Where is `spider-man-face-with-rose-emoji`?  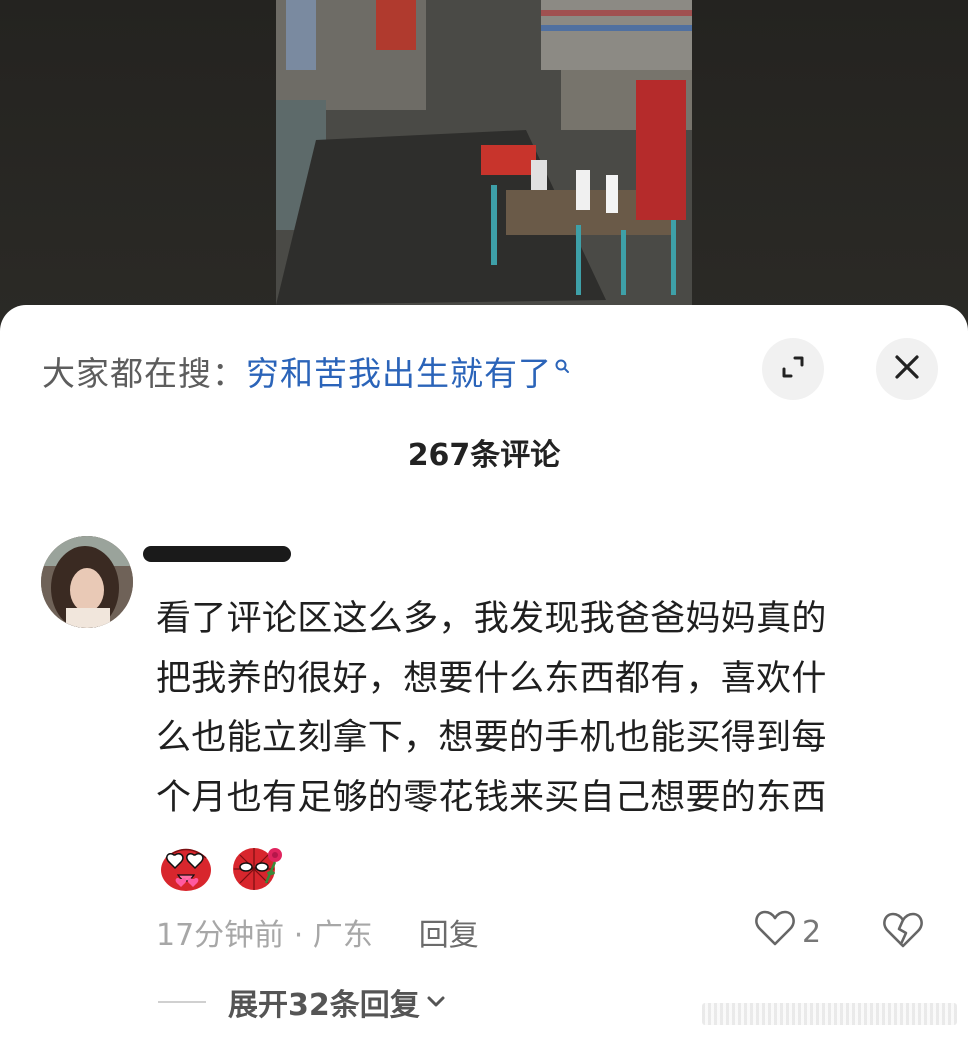 spider-man-face-with-rose-emoji is located at coordinates (258, 870).